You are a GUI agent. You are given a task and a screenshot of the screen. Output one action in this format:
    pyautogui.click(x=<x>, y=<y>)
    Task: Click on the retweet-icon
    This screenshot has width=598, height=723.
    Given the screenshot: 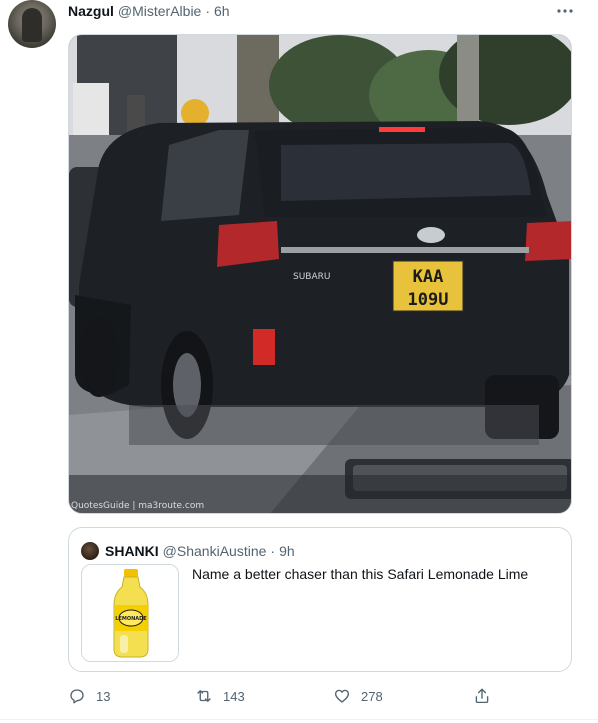 What is the action you would take?
    pyautogui.click(x=204, y=696)
    